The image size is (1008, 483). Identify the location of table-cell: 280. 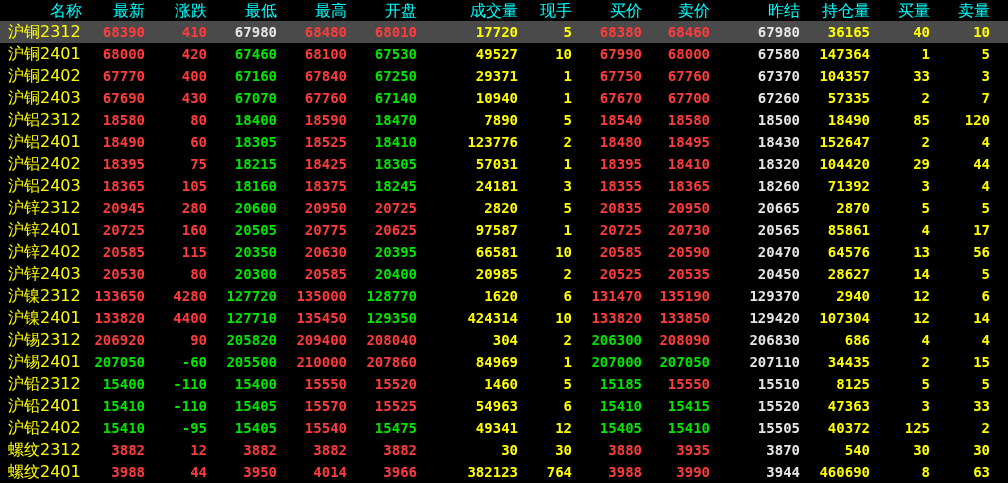
(194, 208).